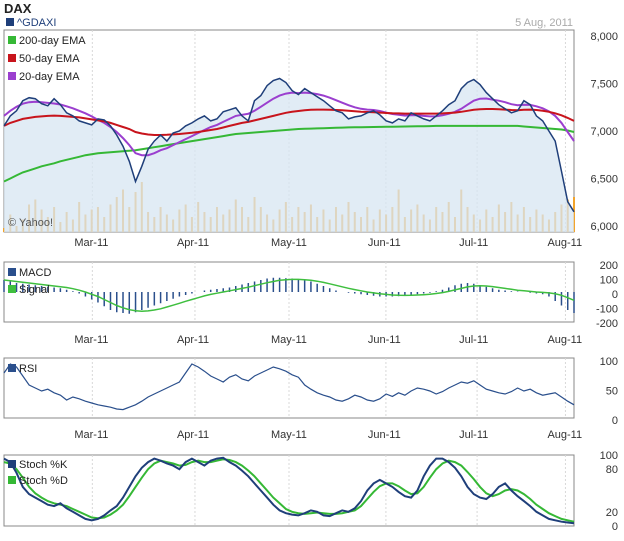 The image size is (624, 541). What do you see at coordinates (43, 481) in the screenshot?
I see `stoch-d-legend-label: Stoch %D` at bounding box center [43, 481].